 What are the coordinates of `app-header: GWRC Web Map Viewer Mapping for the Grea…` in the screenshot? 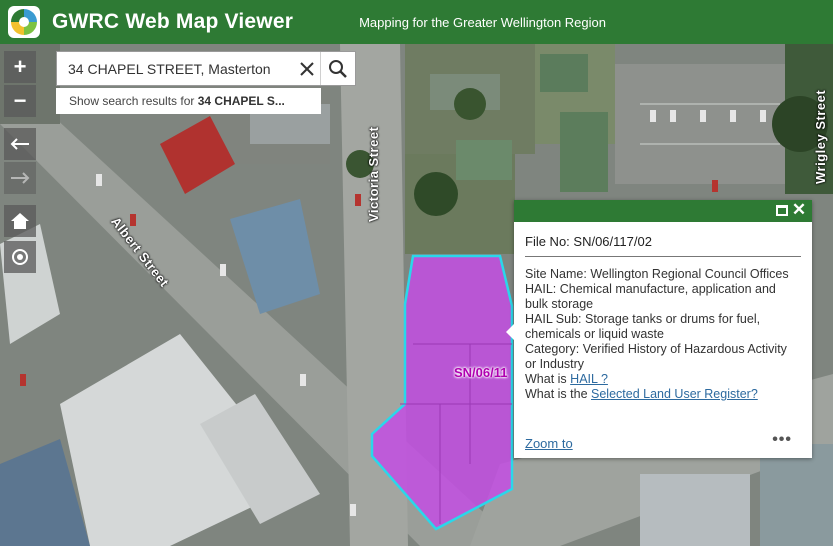 It's located at (416, 22).